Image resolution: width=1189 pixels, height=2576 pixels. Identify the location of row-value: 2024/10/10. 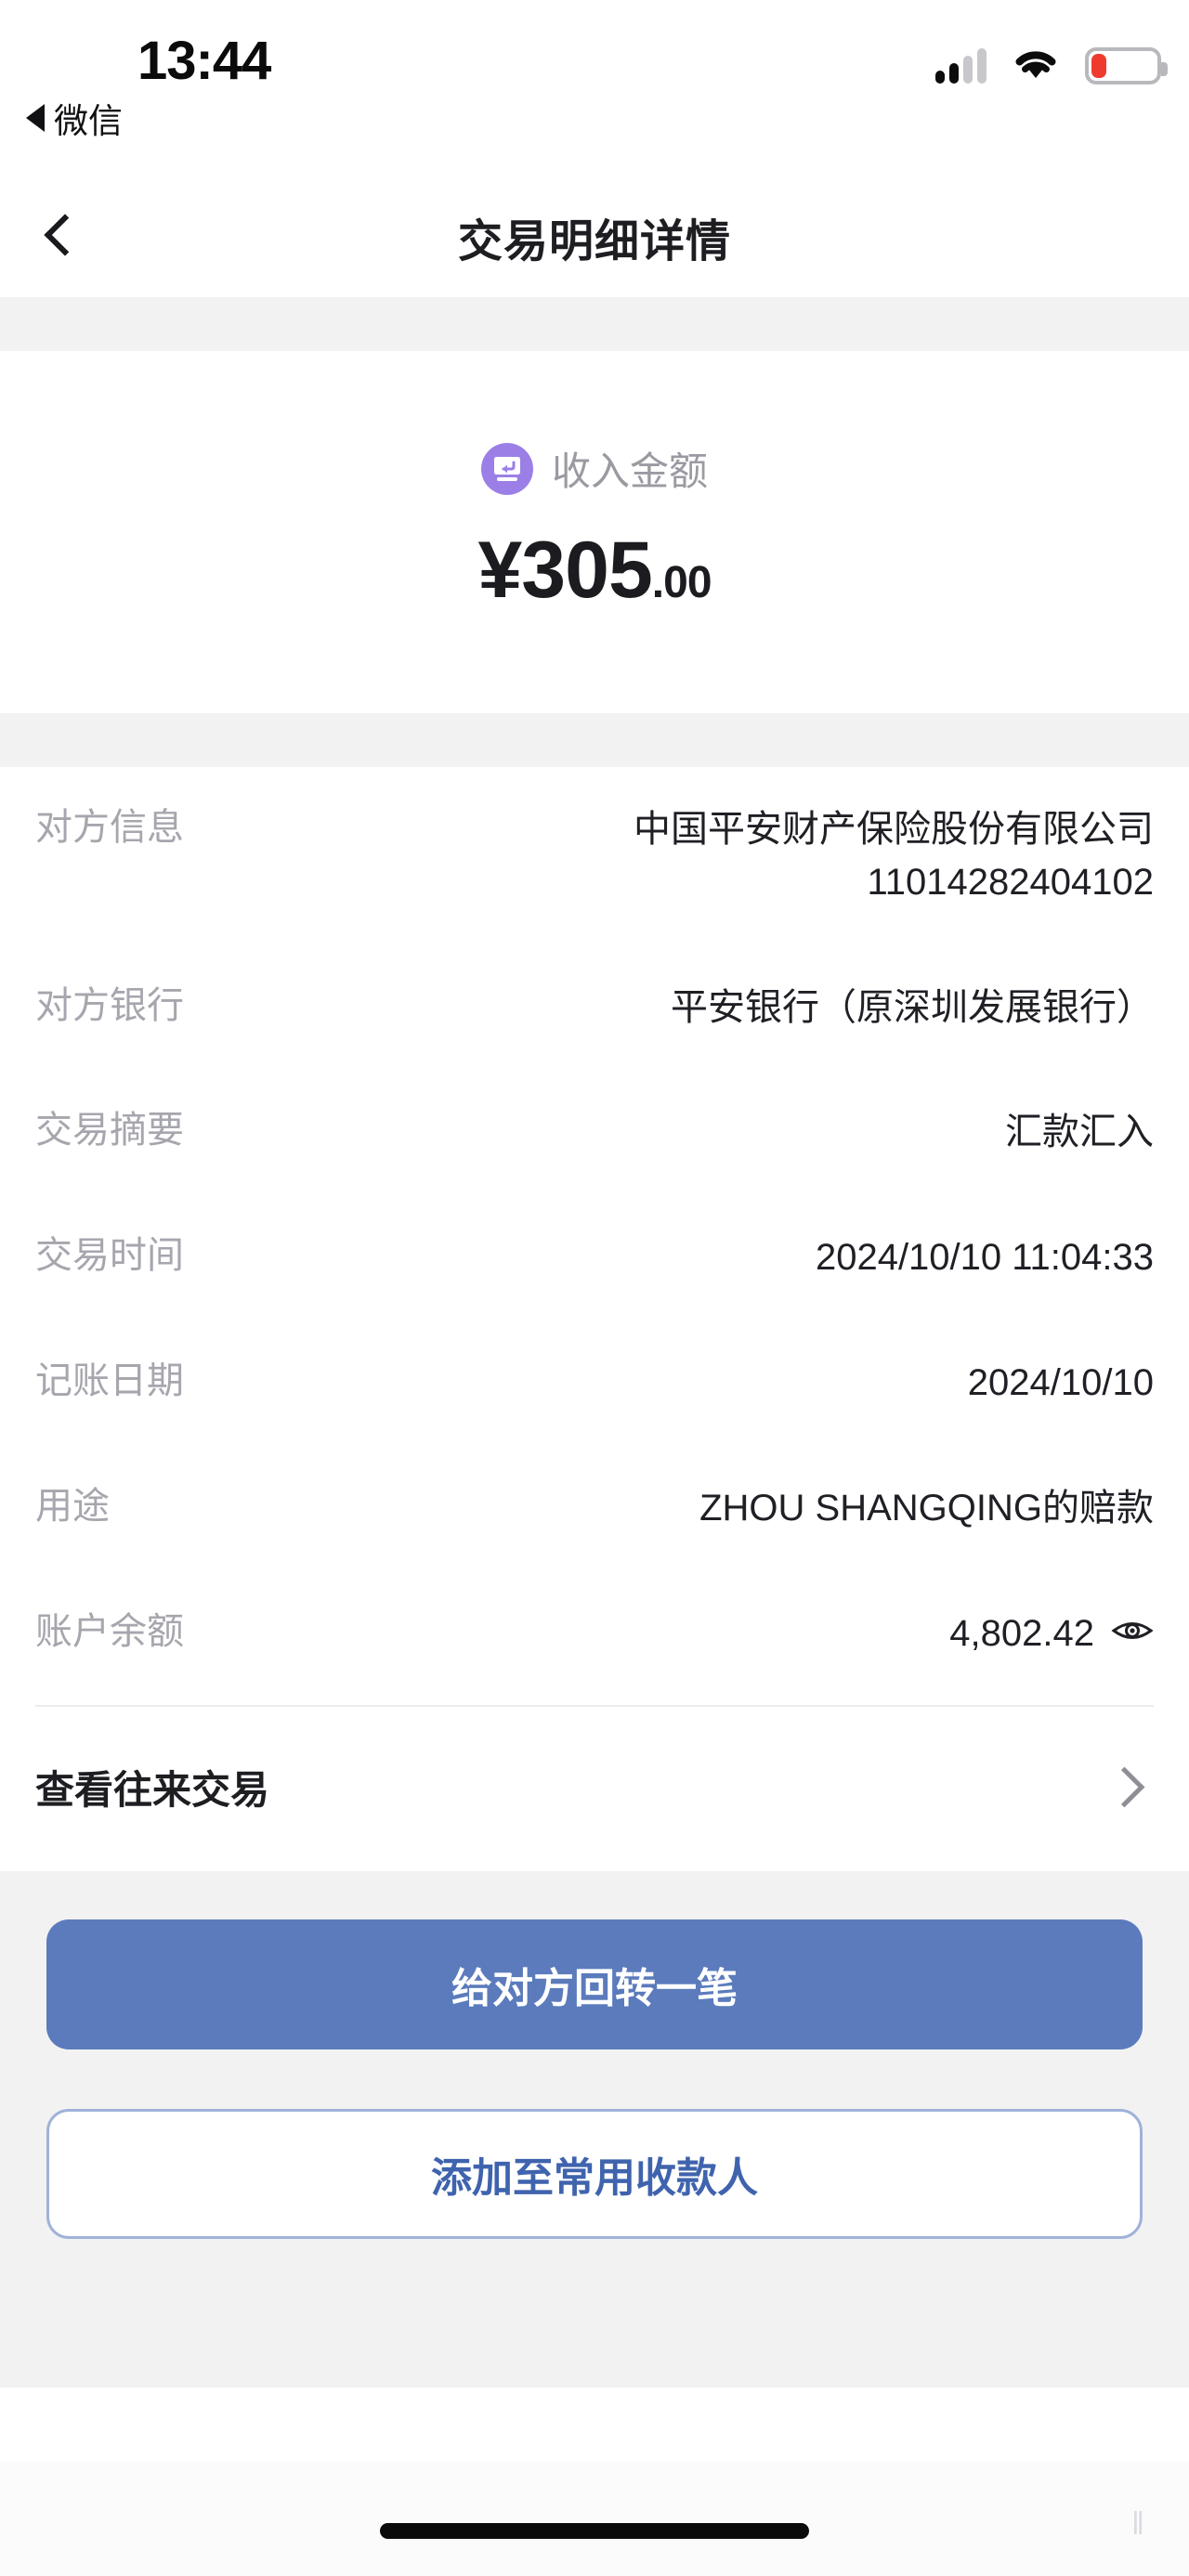
(1060, 1382).